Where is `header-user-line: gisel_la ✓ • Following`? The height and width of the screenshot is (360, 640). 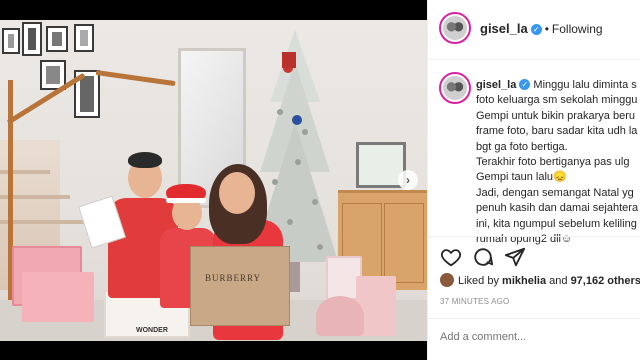
header-user-line: gisel_la ✓ • Following is located at coordinates (541, 29).